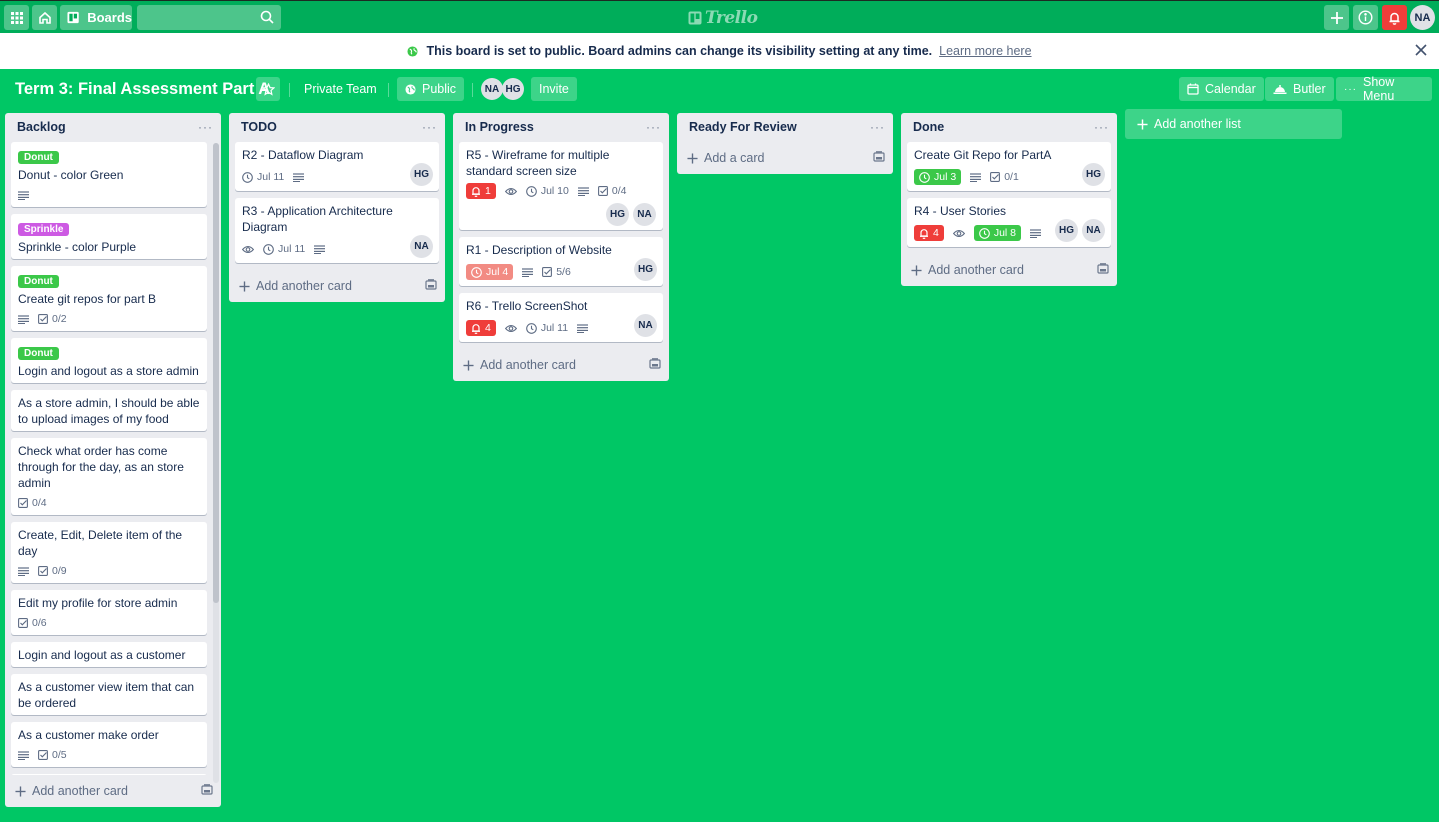 The width and height of the screenshot is (1439, 822). I want to click on due-date-badge: Jul 10, so click(547, 191).